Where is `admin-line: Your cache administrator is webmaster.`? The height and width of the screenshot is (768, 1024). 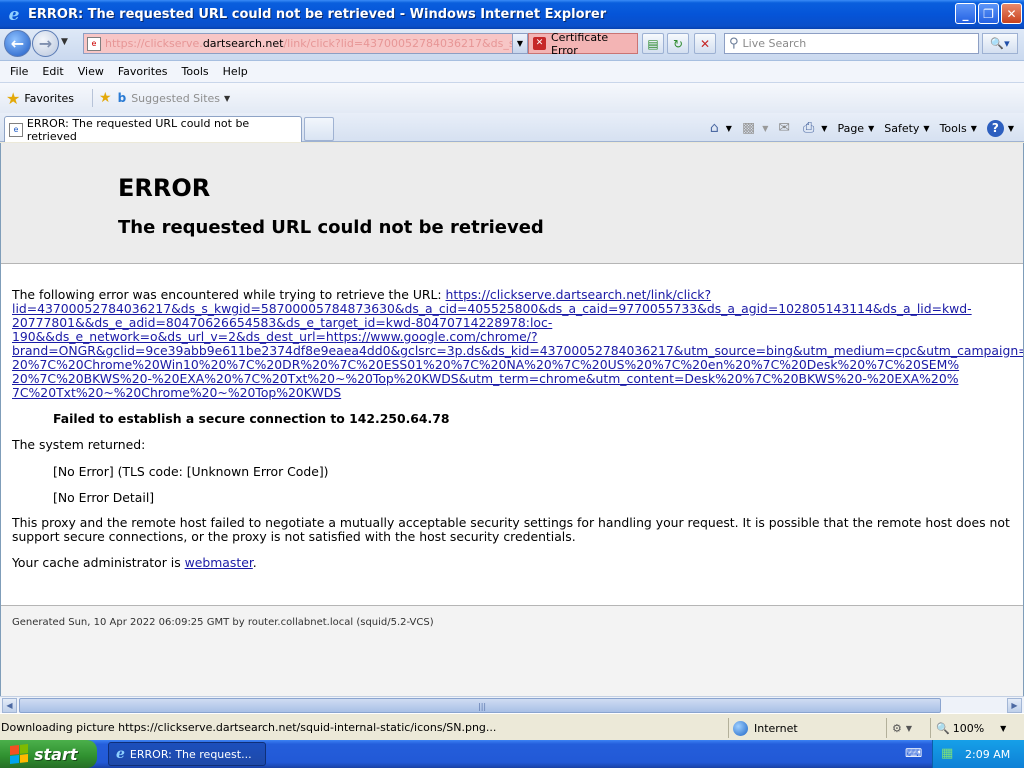
admin-line: Your cache administrator is webmaster. is located at coordinates (134, 562).